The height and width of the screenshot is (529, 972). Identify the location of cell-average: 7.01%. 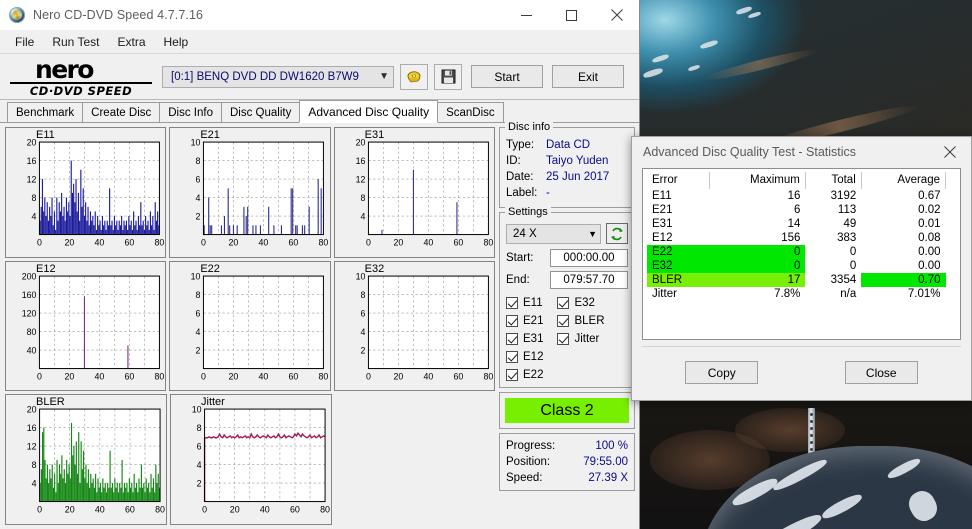
(924, 294).